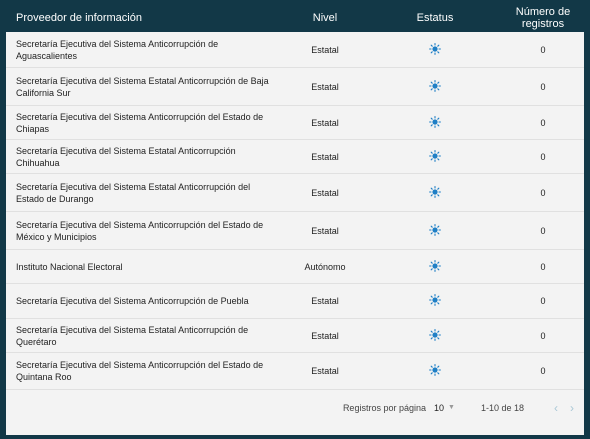 The image size is (590, 439). What do you see at coordinates (572, 408) in the screenshot?
I see `next-page-icon: ›` at bounding box center [572, 408].